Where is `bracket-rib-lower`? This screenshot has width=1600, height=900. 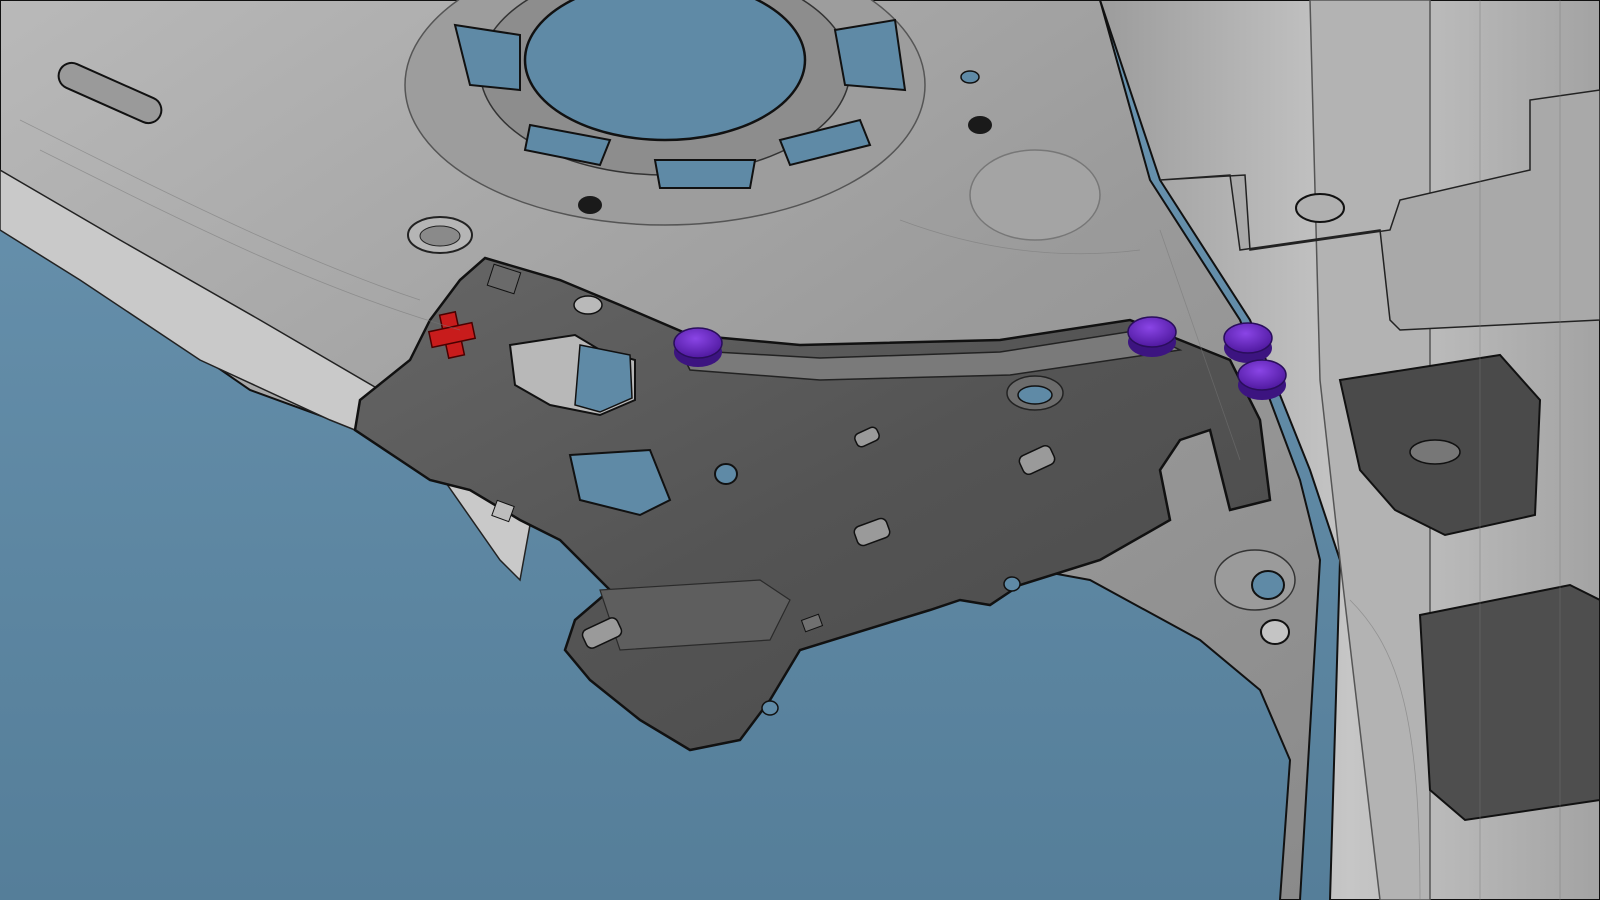
bracket-rib-lower is located at coordinates (695, 615).